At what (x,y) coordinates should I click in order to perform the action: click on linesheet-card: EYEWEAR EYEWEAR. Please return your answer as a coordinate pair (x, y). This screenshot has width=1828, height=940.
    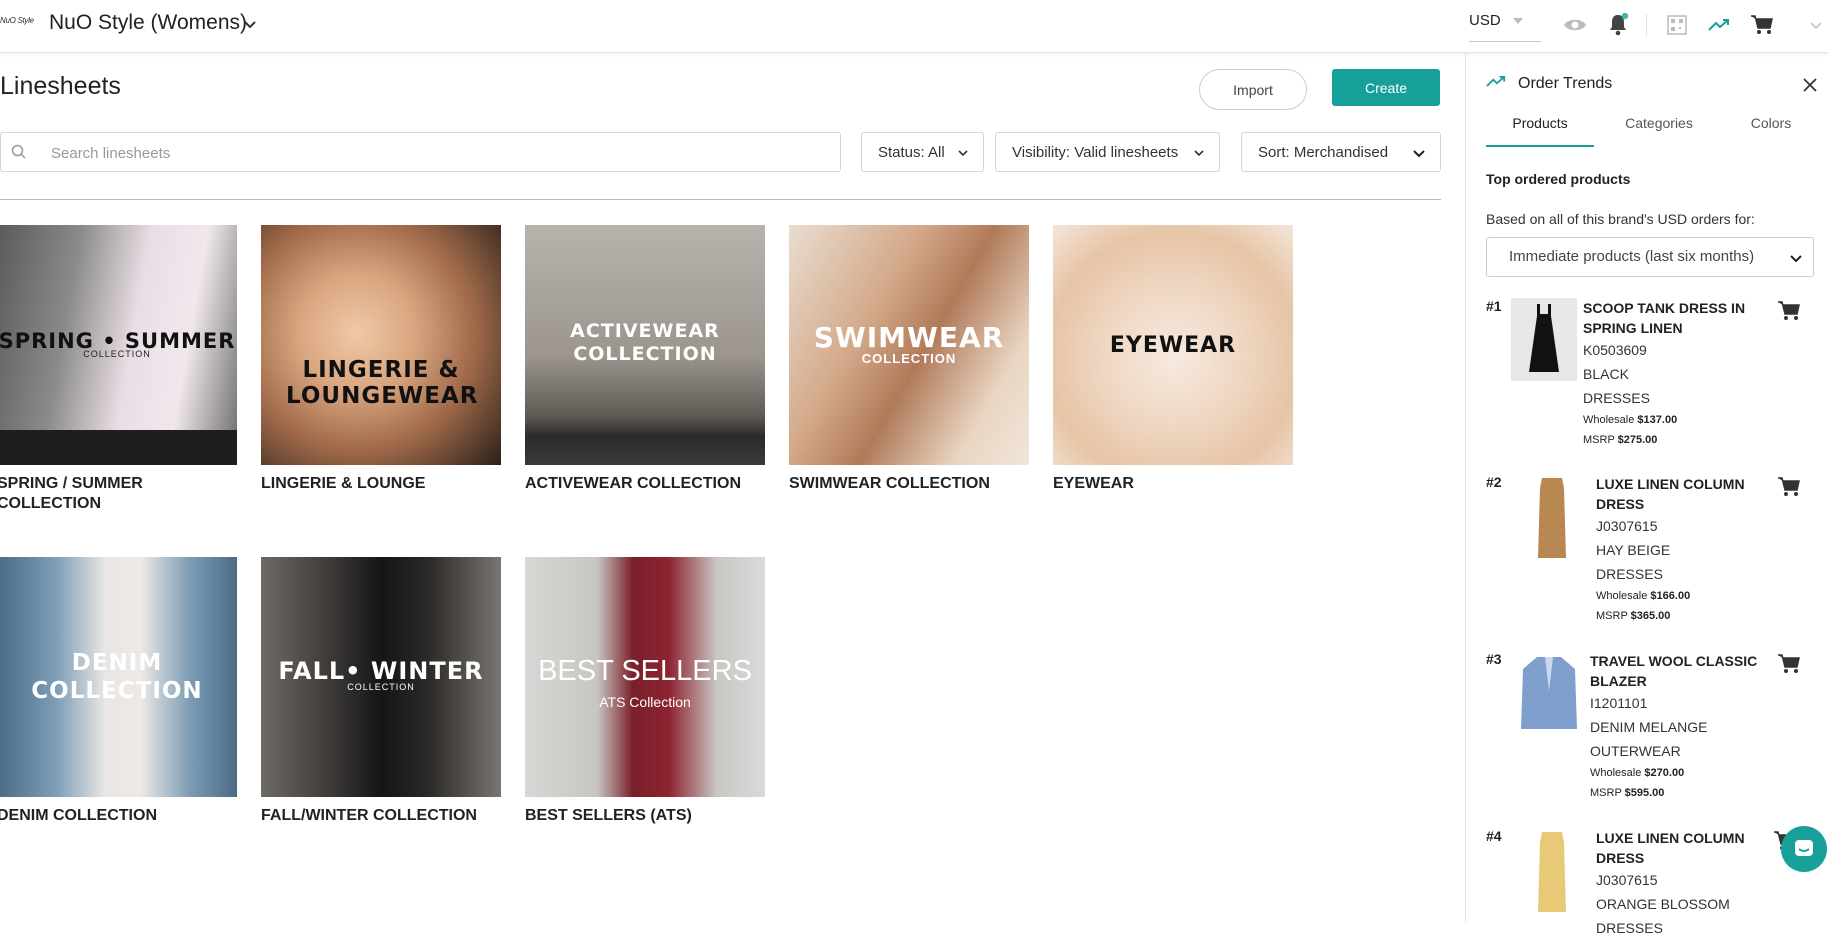
    Looking at the image, I should click on (1173, 359).